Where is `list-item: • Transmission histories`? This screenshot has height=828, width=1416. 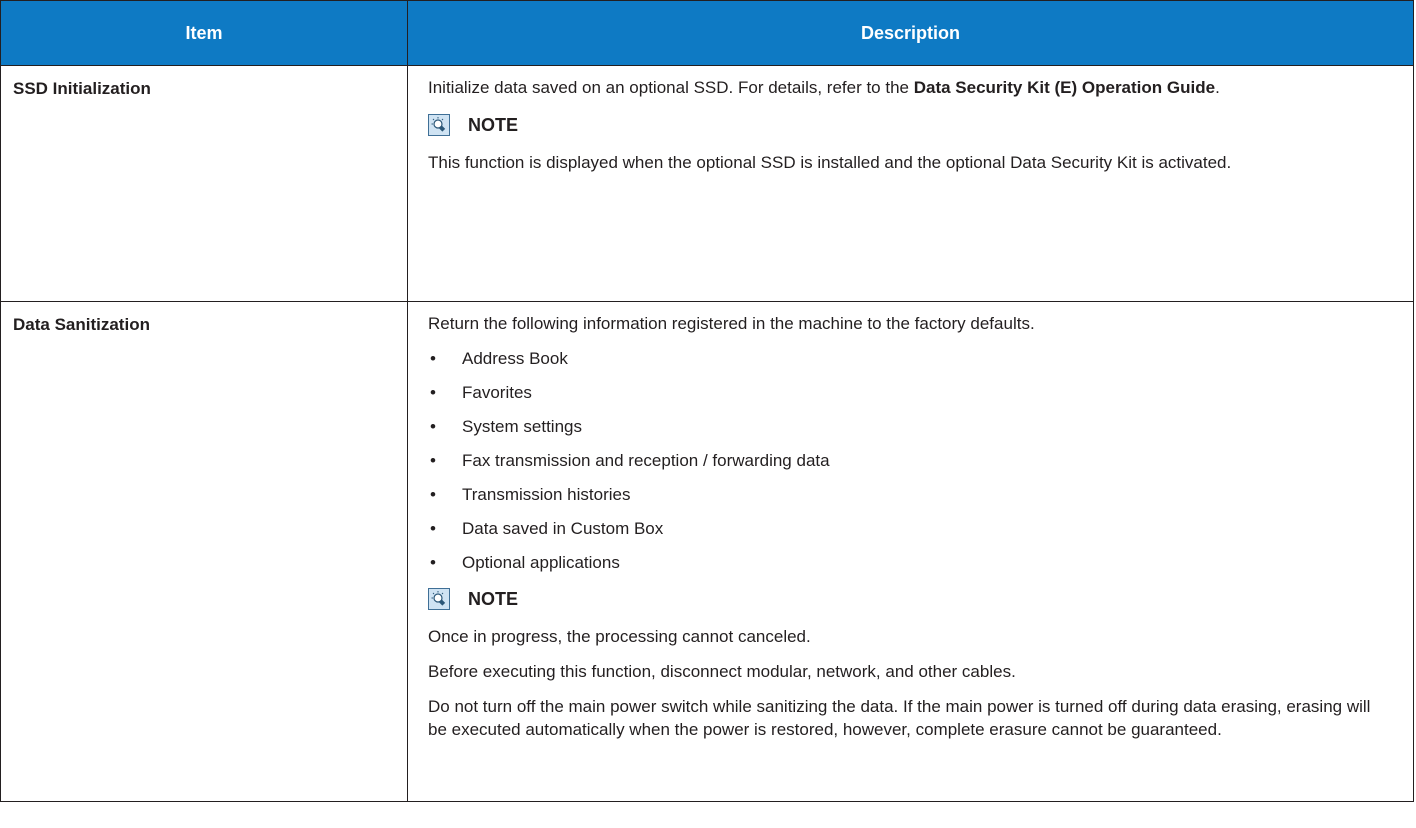
list-item: • Transmission histories is located at coordinates (530, 494).